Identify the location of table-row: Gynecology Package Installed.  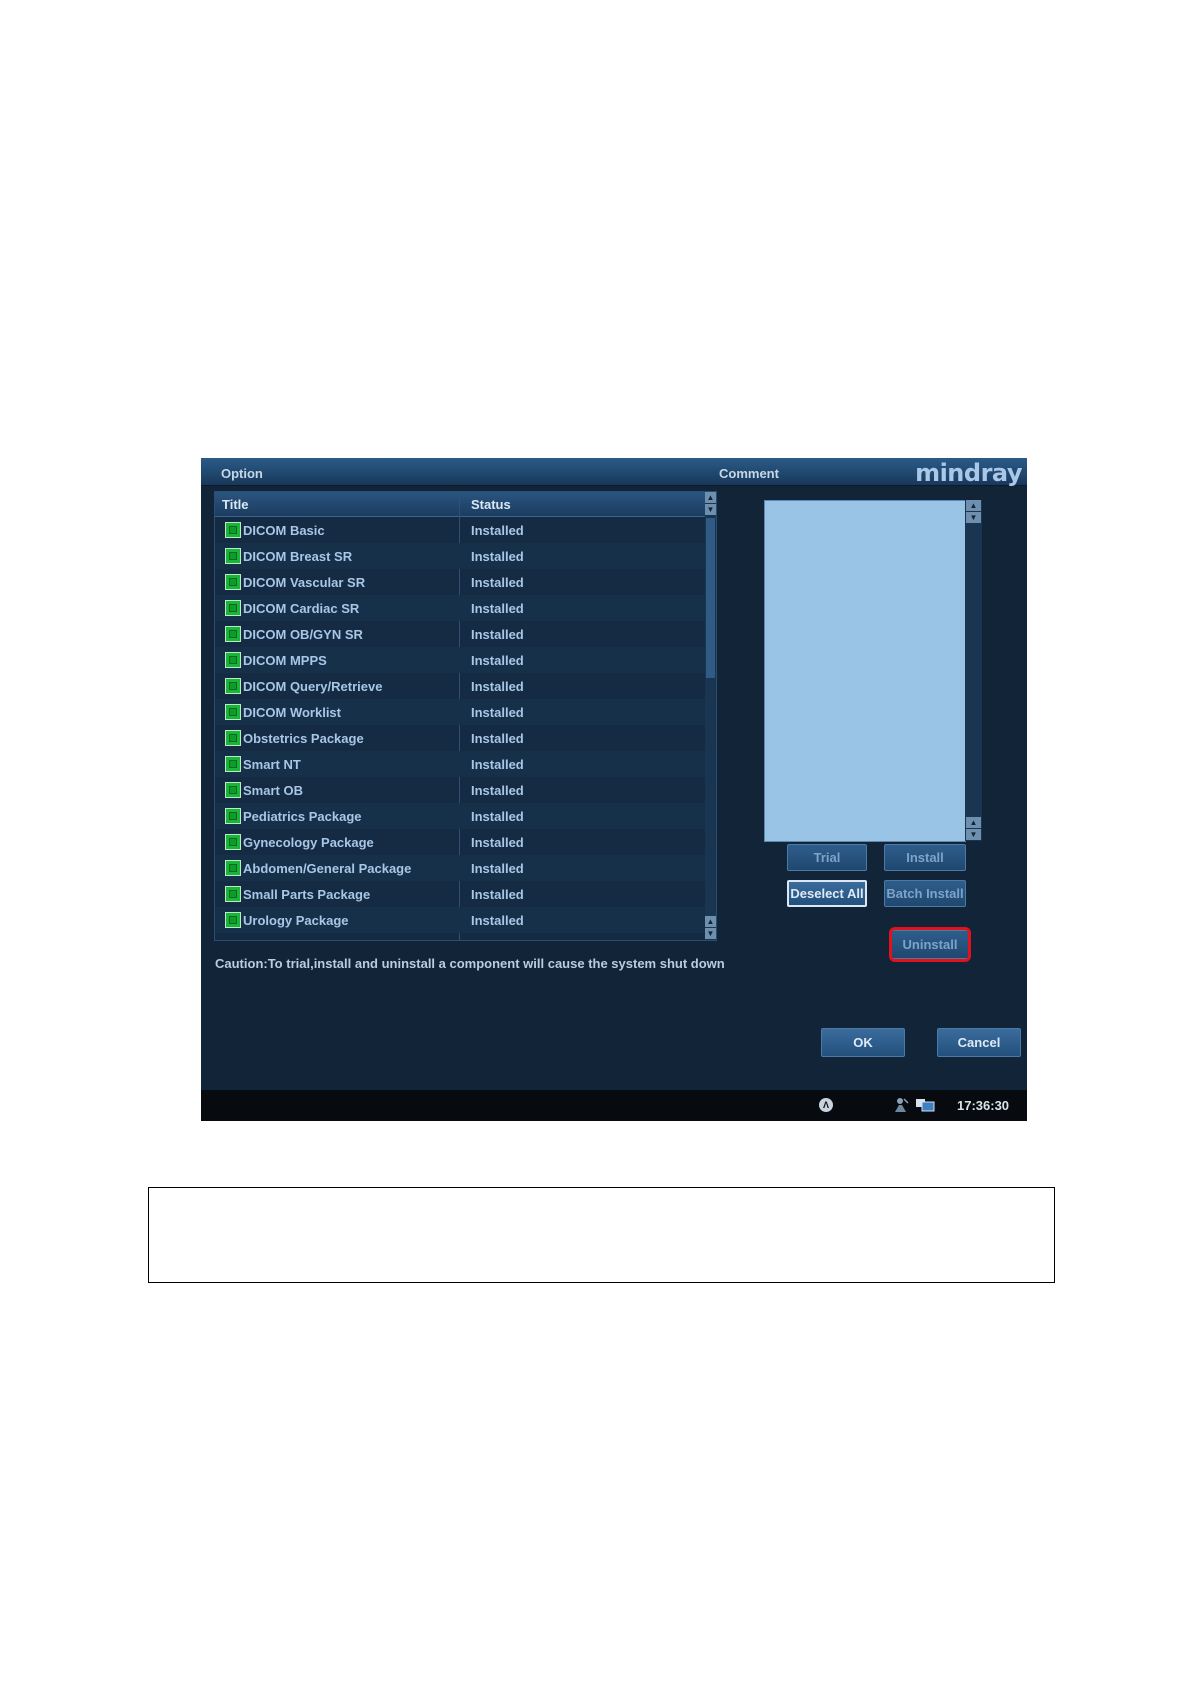
(460, 842).